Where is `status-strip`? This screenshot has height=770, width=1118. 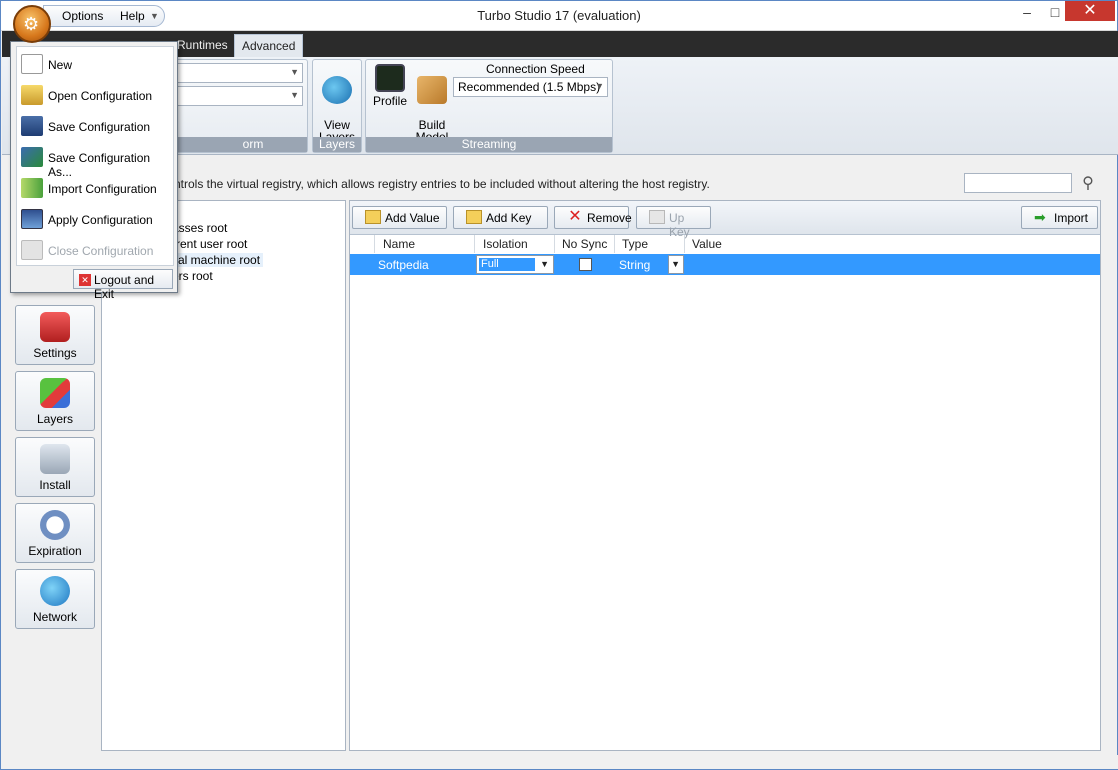 status-strip is located at coordinates (560, 762).